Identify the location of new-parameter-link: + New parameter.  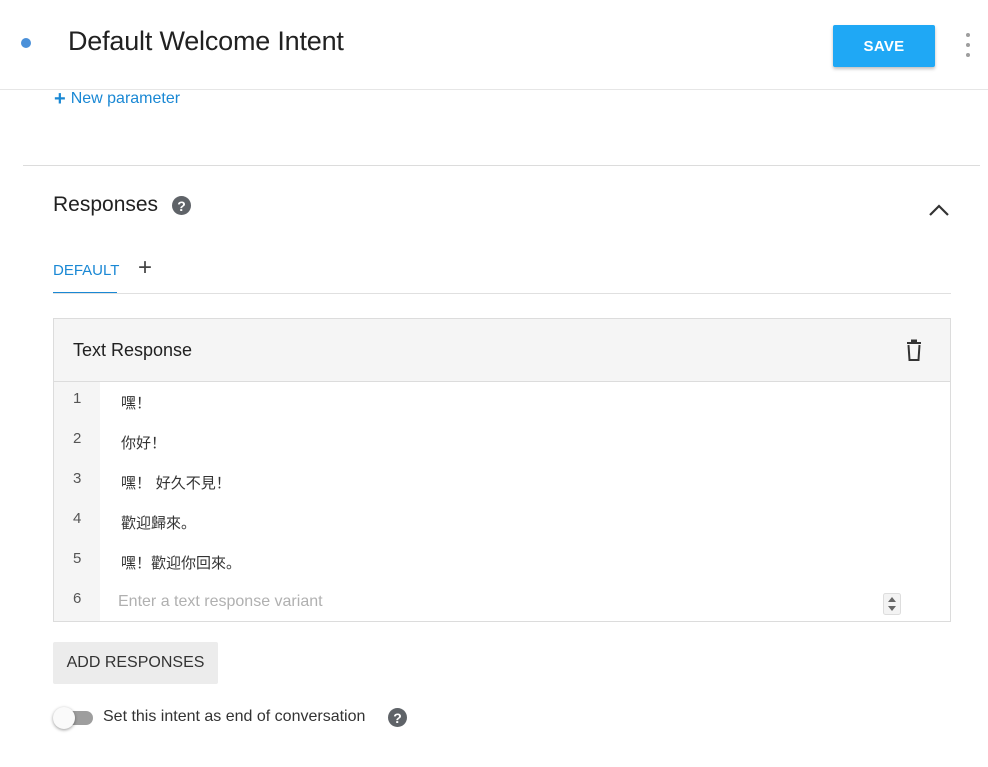
(117, 99).